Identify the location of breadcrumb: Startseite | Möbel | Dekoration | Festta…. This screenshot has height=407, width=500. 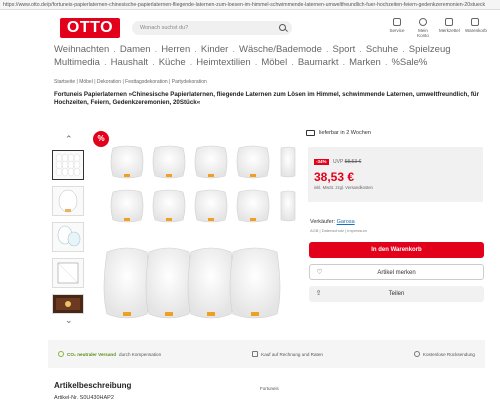
(130, 82).